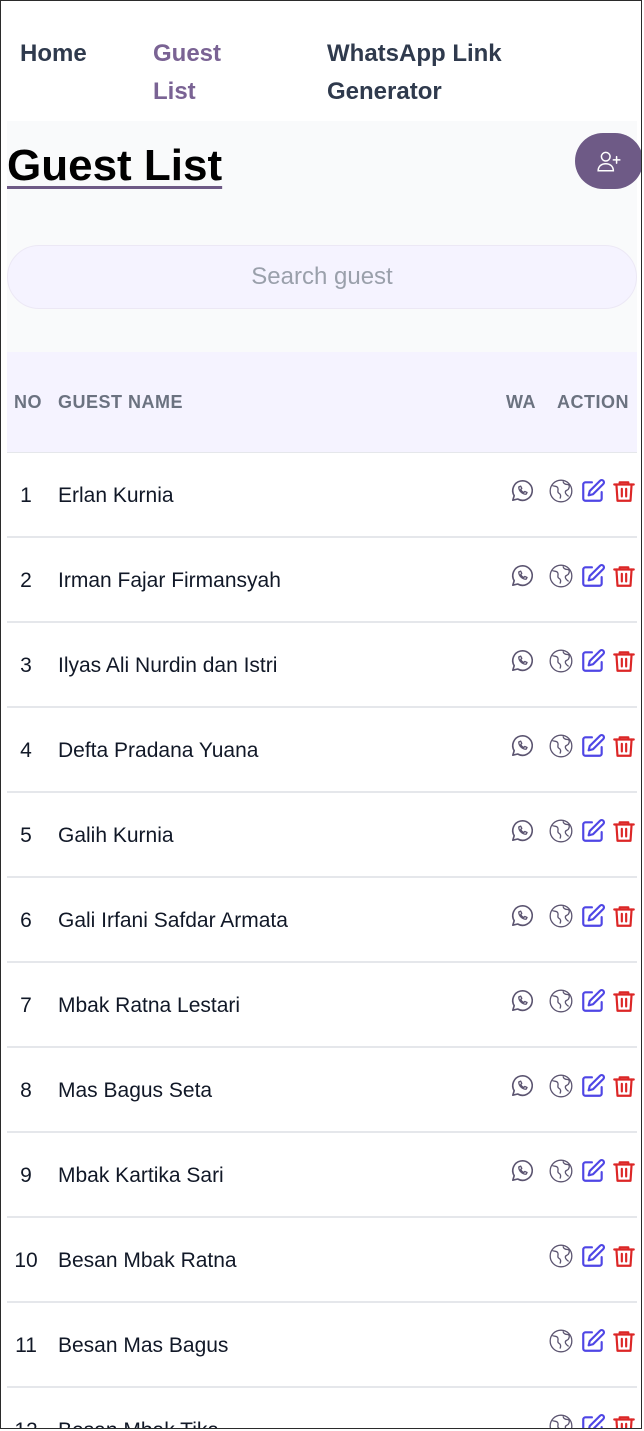 The width and height of the screenshot is (644, 1431). What do you see at coordinates (322, 580) in the screenshot?
I see `table-row: 2 Irman Fajar Firmansyah` at bounding box center [322, 580].